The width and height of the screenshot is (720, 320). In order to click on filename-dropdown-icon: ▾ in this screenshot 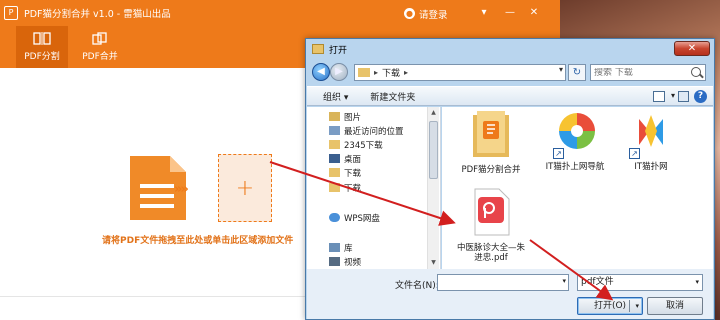, I will do `click(564, 281)`.